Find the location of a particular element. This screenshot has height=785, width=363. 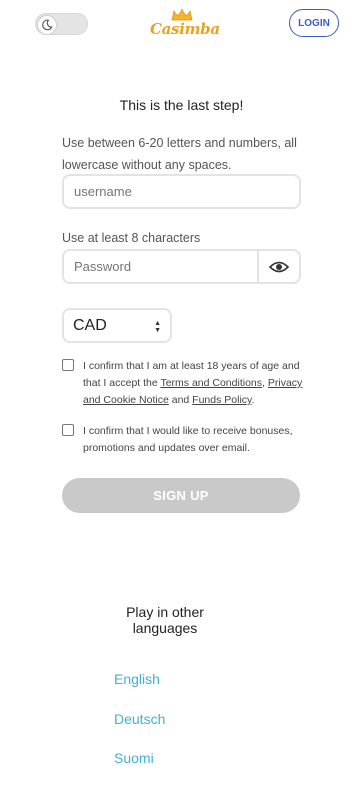

languages-title: Play in other languages is located at coordinates (165, 620).